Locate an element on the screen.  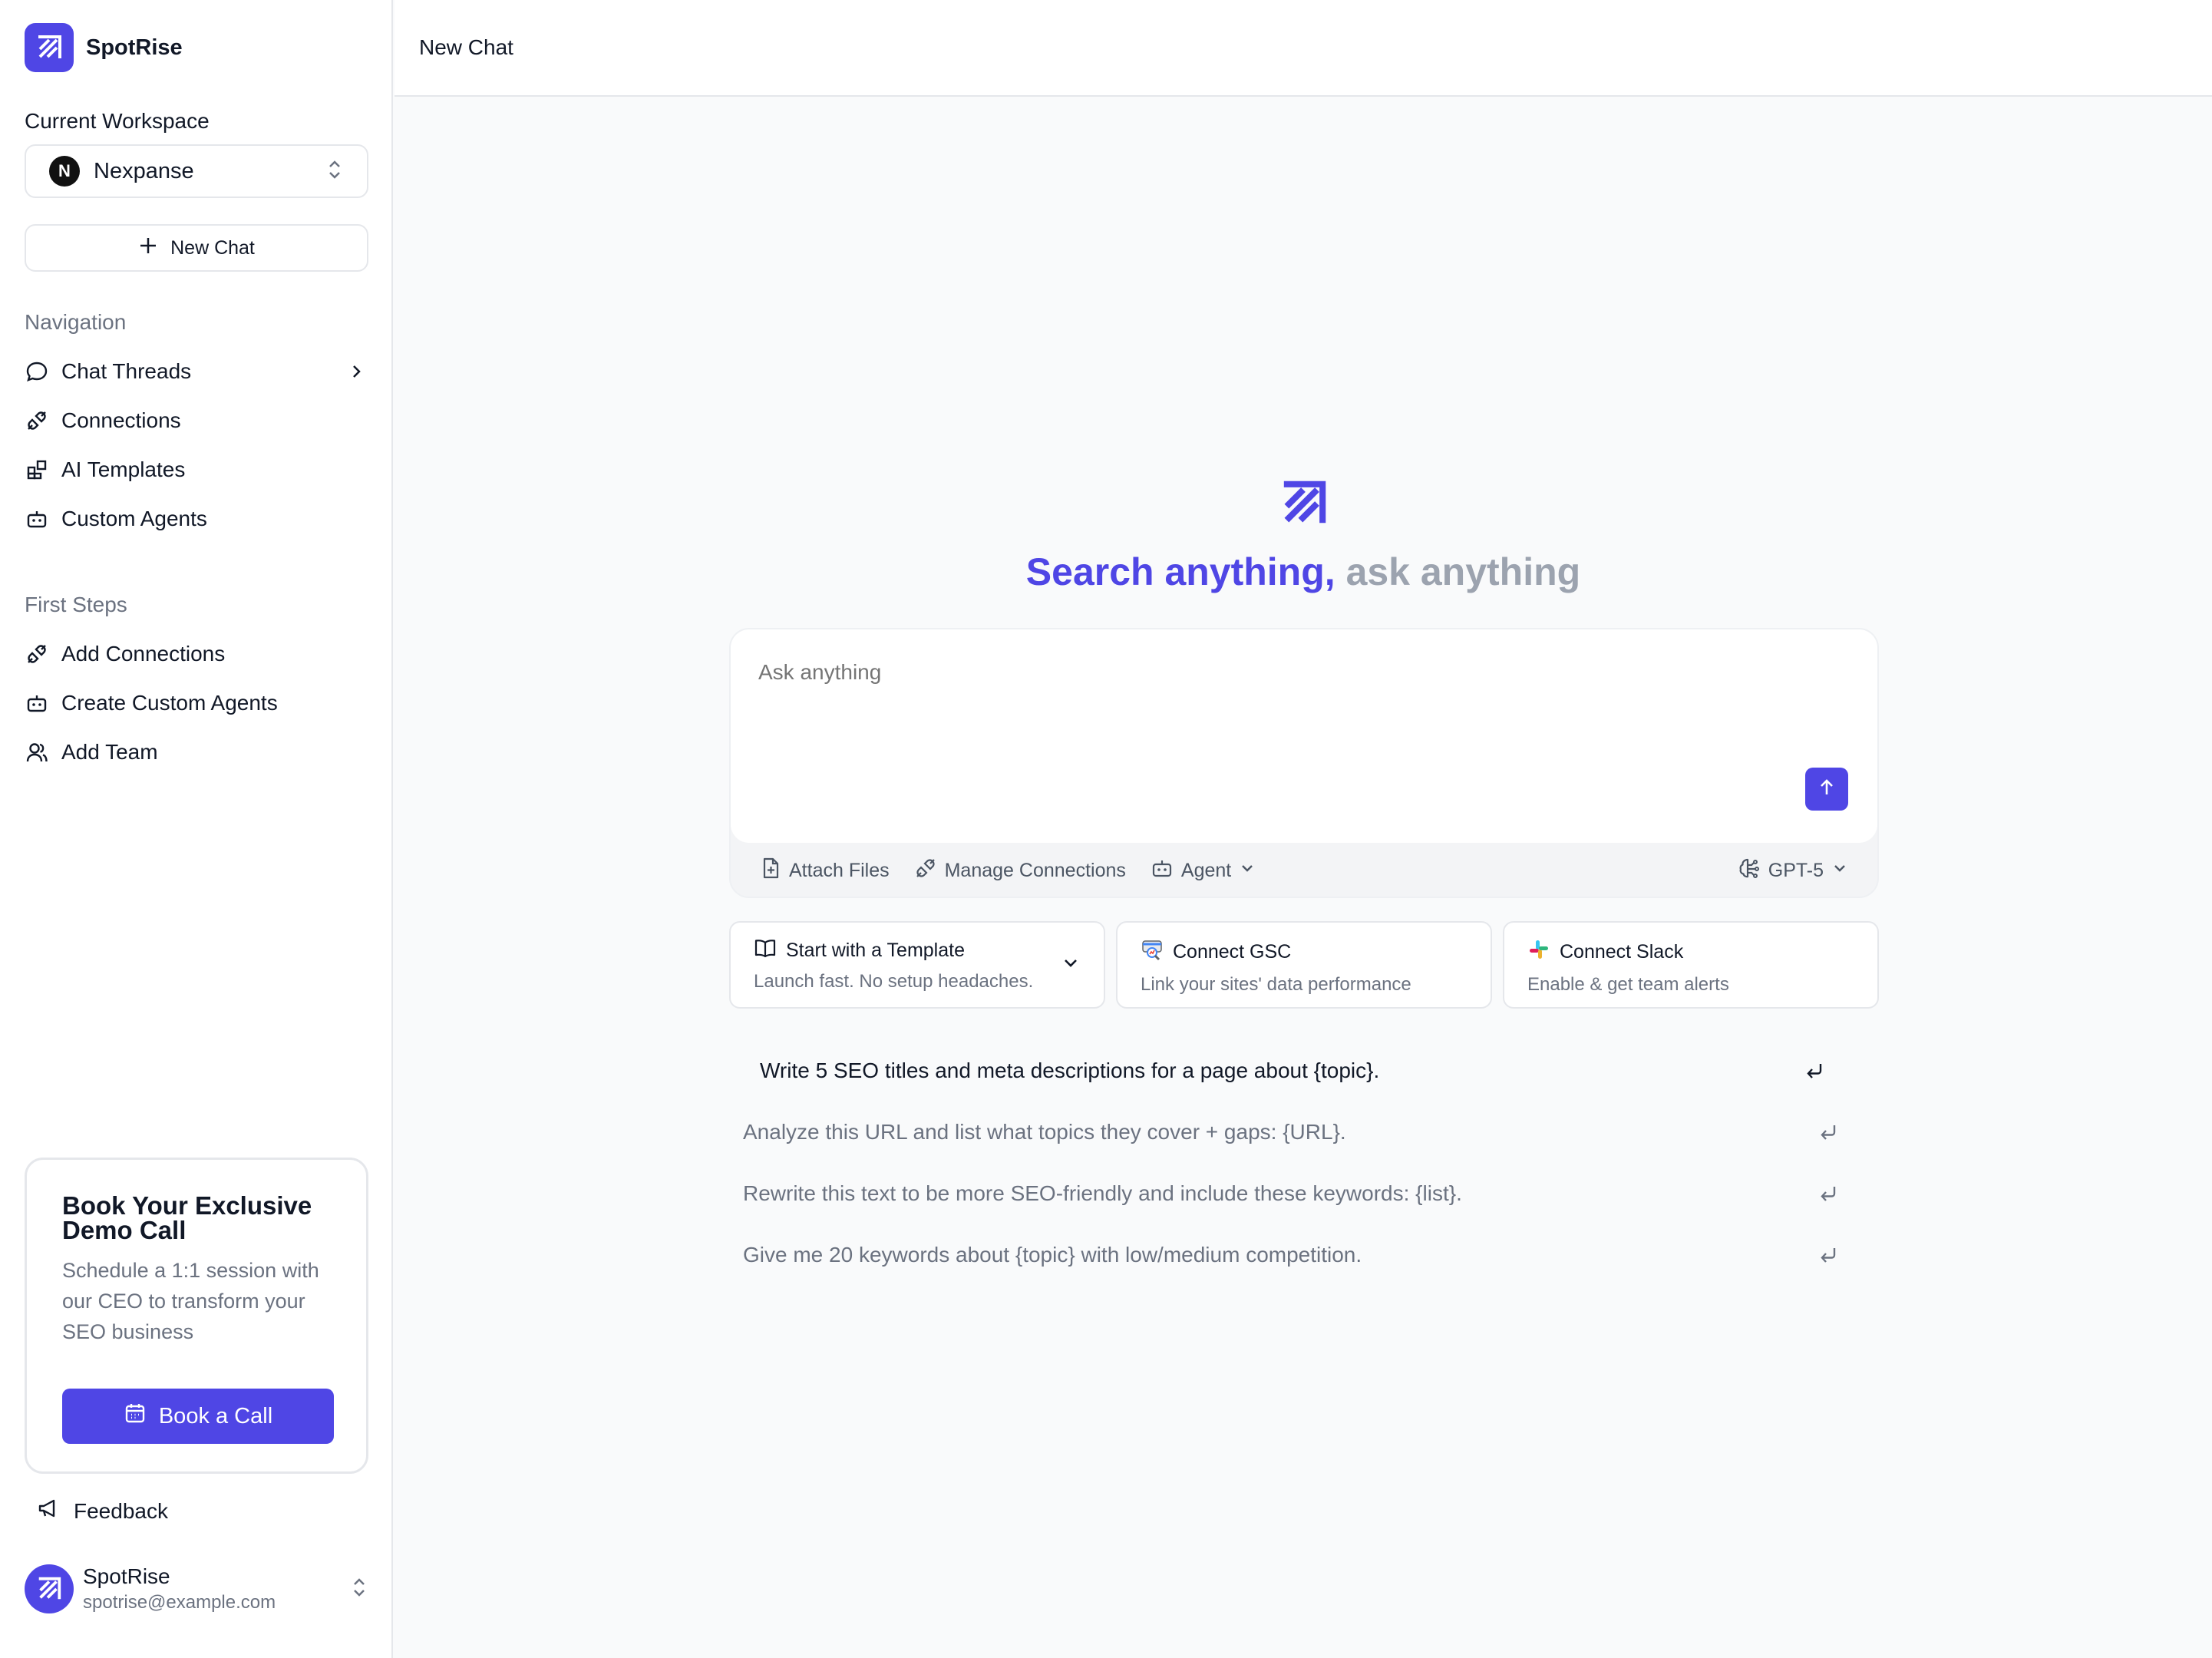
first-step-label: Create Custom Agents is located at coordinates (169, 703).